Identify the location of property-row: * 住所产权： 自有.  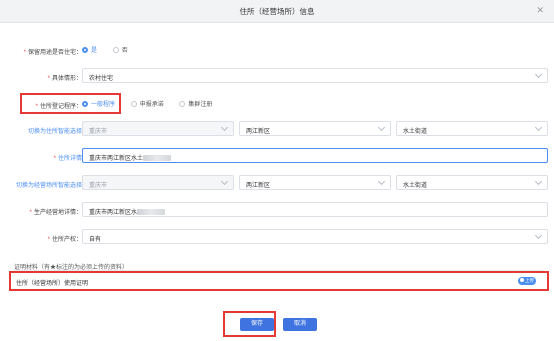
(277, 238).